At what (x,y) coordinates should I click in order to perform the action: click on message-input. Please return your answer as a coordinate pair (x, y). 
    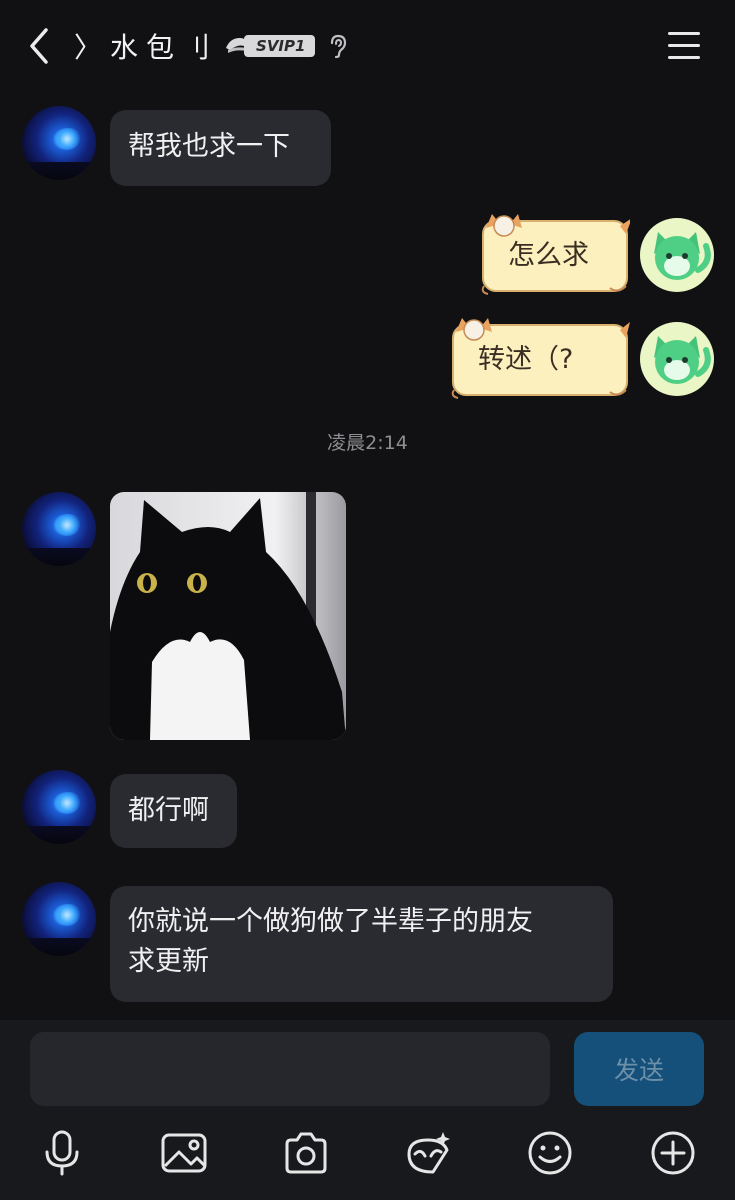
    Looking at the image, I should click on (290, 1069).